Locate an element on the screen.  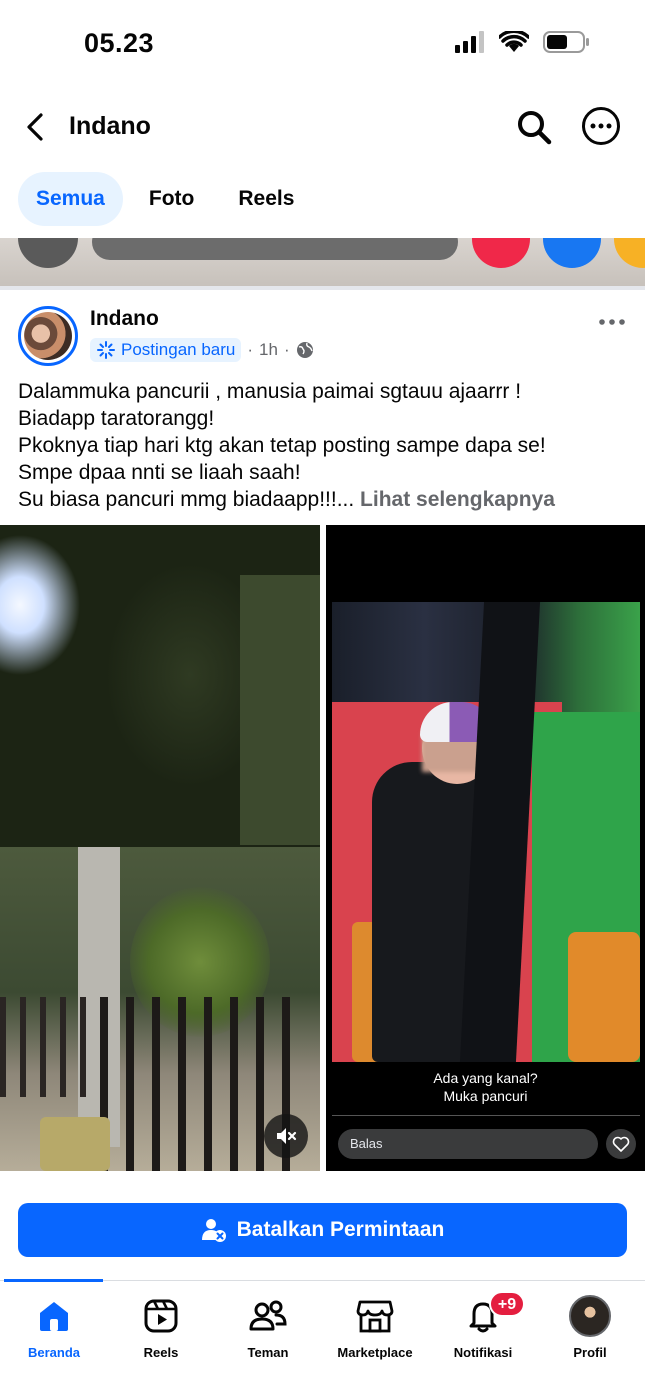
video-frame-top is located at coordinates (160, 686).